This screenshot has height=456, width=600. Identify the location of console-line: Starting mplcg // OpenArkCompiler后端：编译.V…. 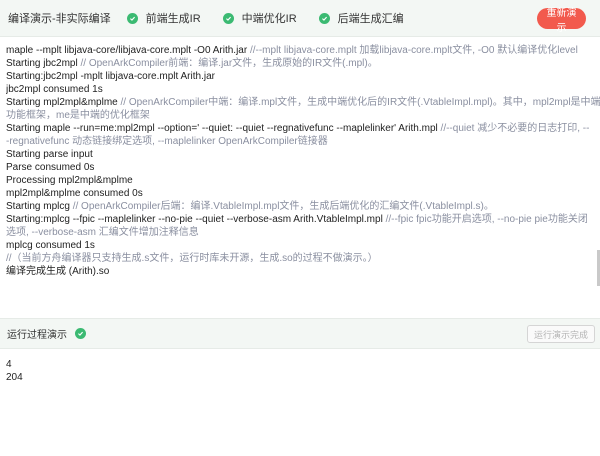
(303, 206).